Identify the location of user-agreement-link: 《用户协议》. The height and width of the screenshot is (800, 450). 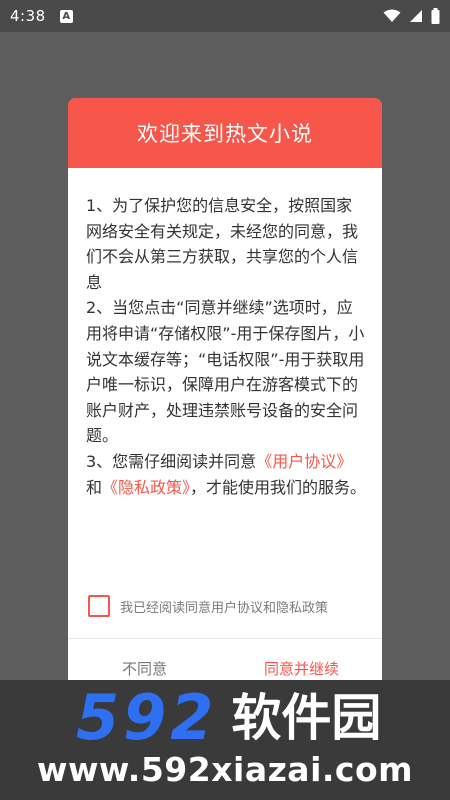
(304, 461).